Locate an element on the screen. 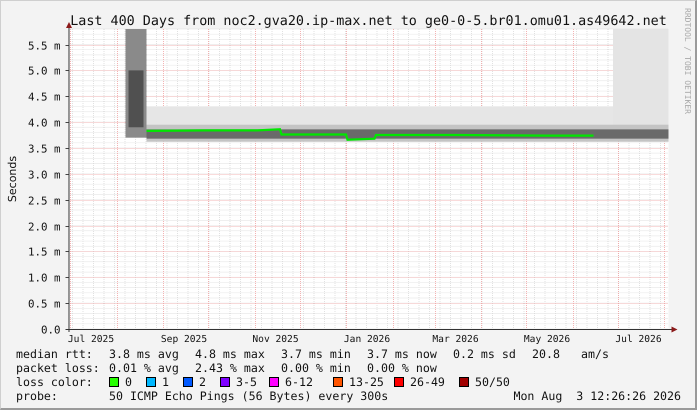 This screenshot has height=410, width=697. legend-value: 0.2 ms sd is located at coordinates (485, 354).